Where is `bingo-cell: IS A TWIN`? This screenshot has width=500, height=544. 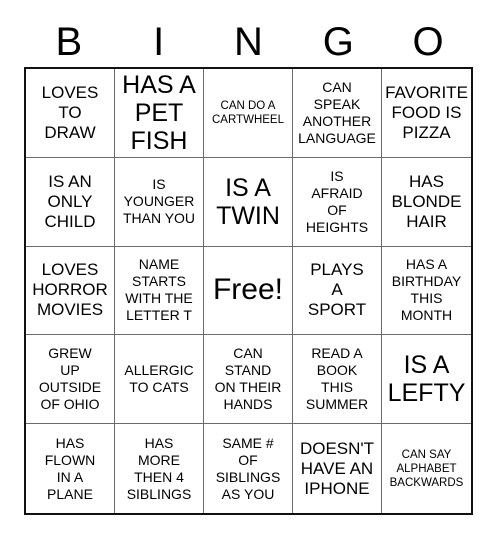 bingo-cell: IS A TWIN is located at coordinates (248, 202).